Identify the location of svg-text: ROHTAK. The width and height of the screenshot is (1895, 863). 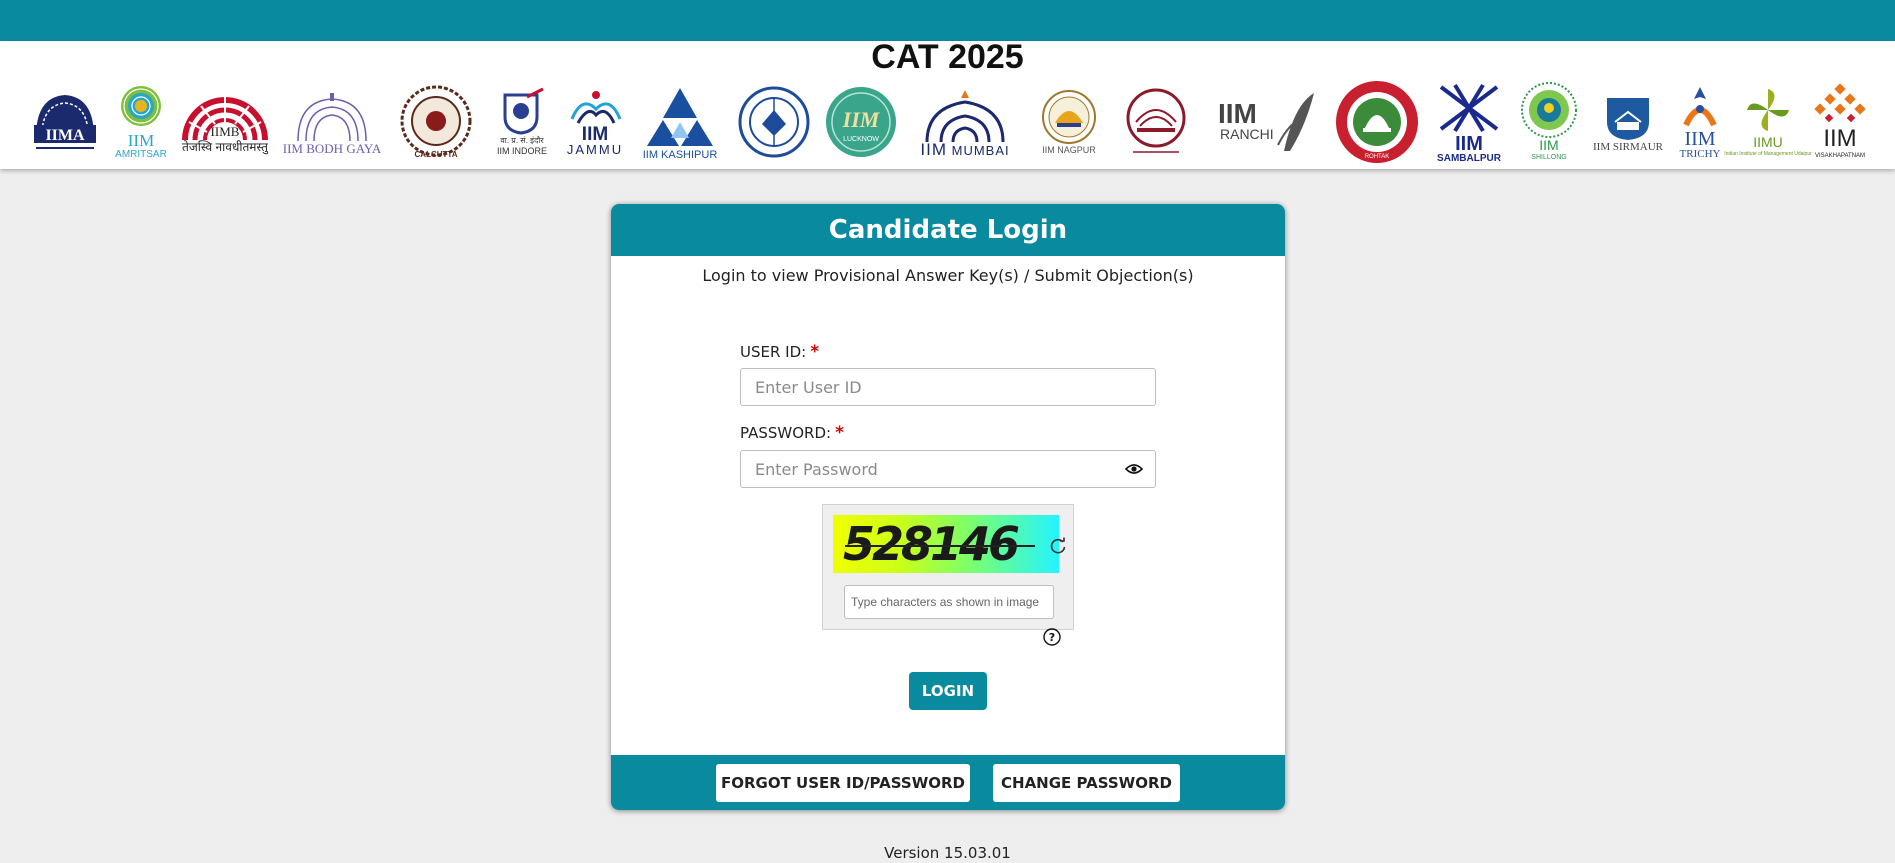
(1377, 157).